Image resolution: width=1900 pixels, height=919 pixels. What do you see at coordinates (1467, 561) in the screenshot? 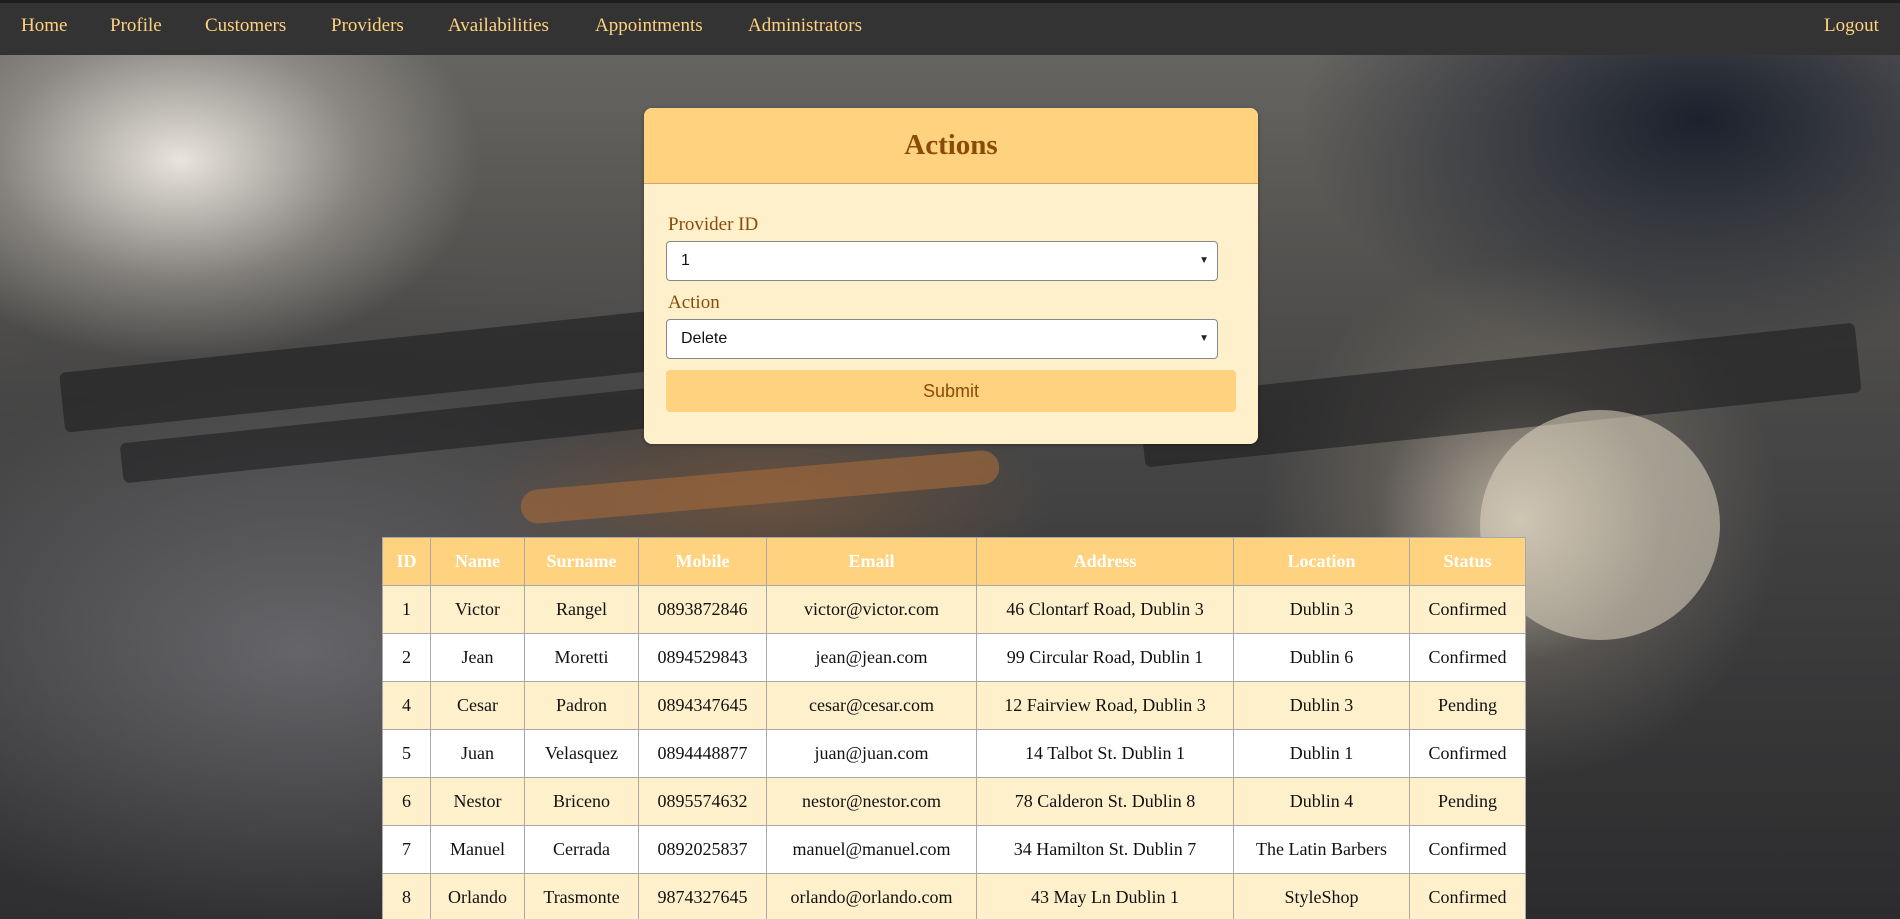
I see `column-header-status: Status` at bounding box center [1467, 561].